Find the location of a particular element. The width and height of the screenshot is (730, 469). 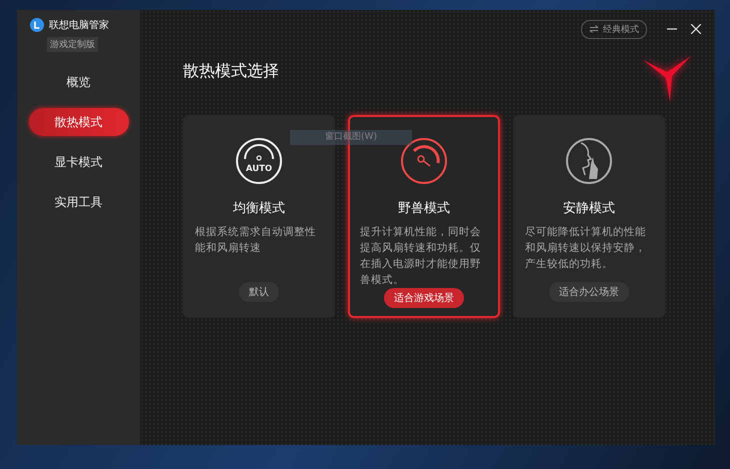

mode-tag: 适合游戏场景 is located at coordinates (424, 298).